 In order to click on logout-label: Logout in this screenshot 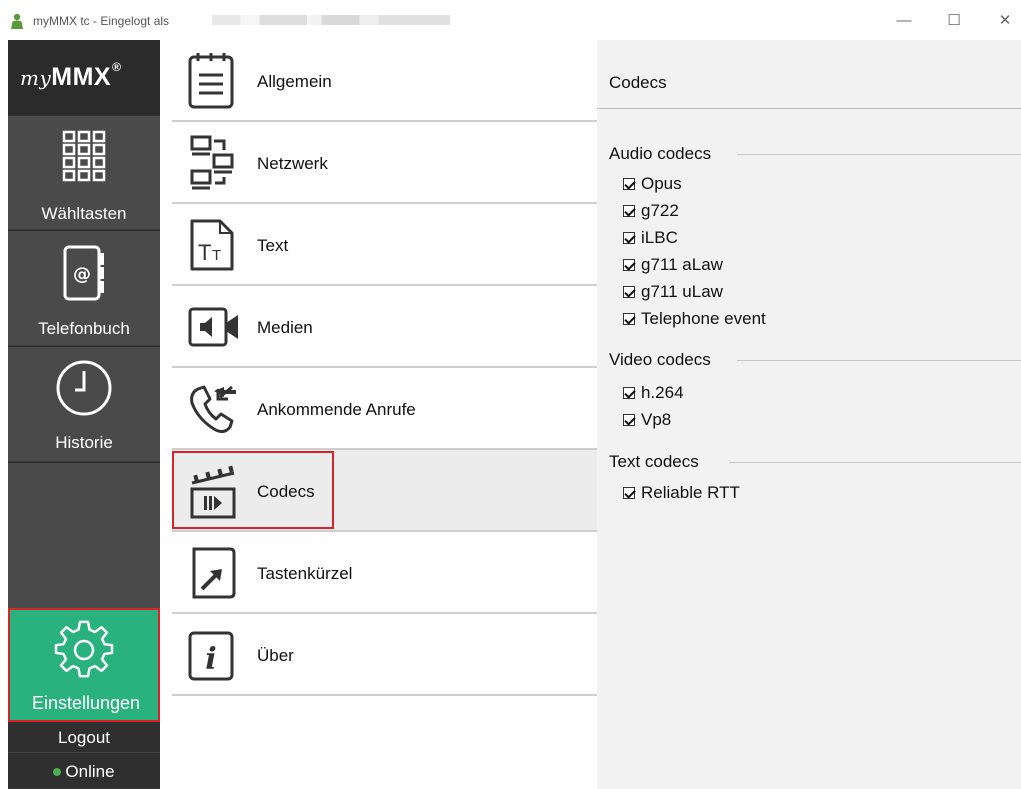, I will do `click(84, 737)`.